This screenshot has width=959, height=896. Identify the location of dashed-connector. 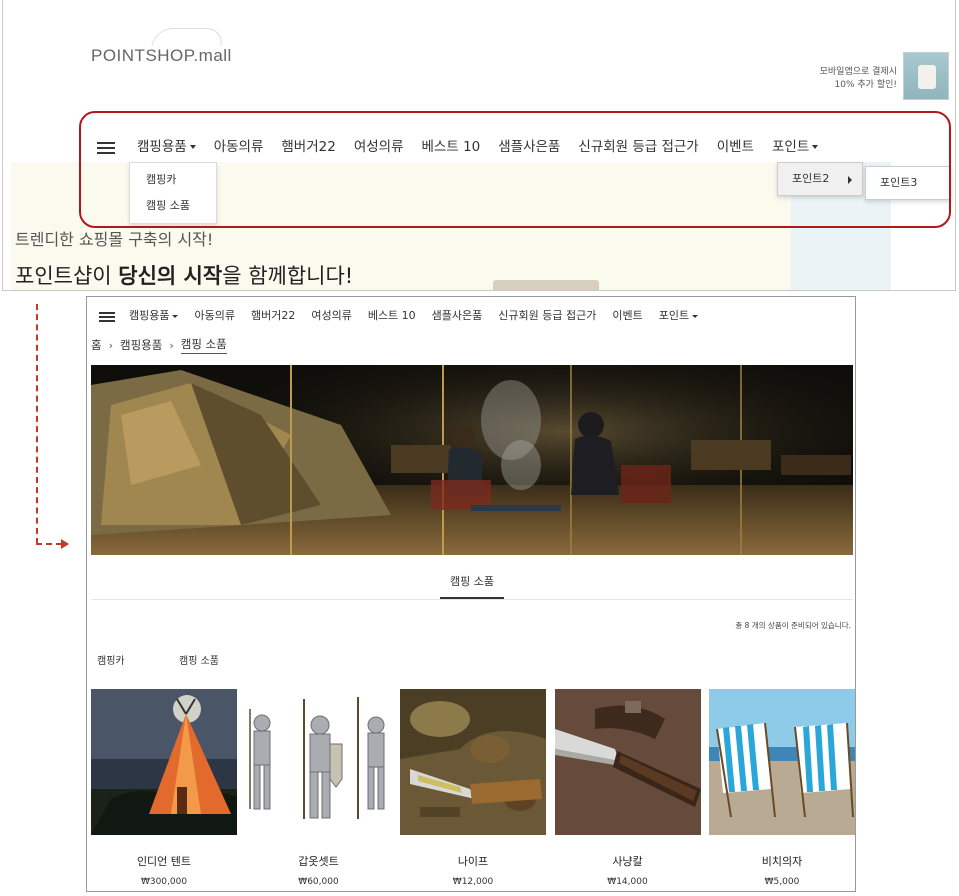
(37, 424).